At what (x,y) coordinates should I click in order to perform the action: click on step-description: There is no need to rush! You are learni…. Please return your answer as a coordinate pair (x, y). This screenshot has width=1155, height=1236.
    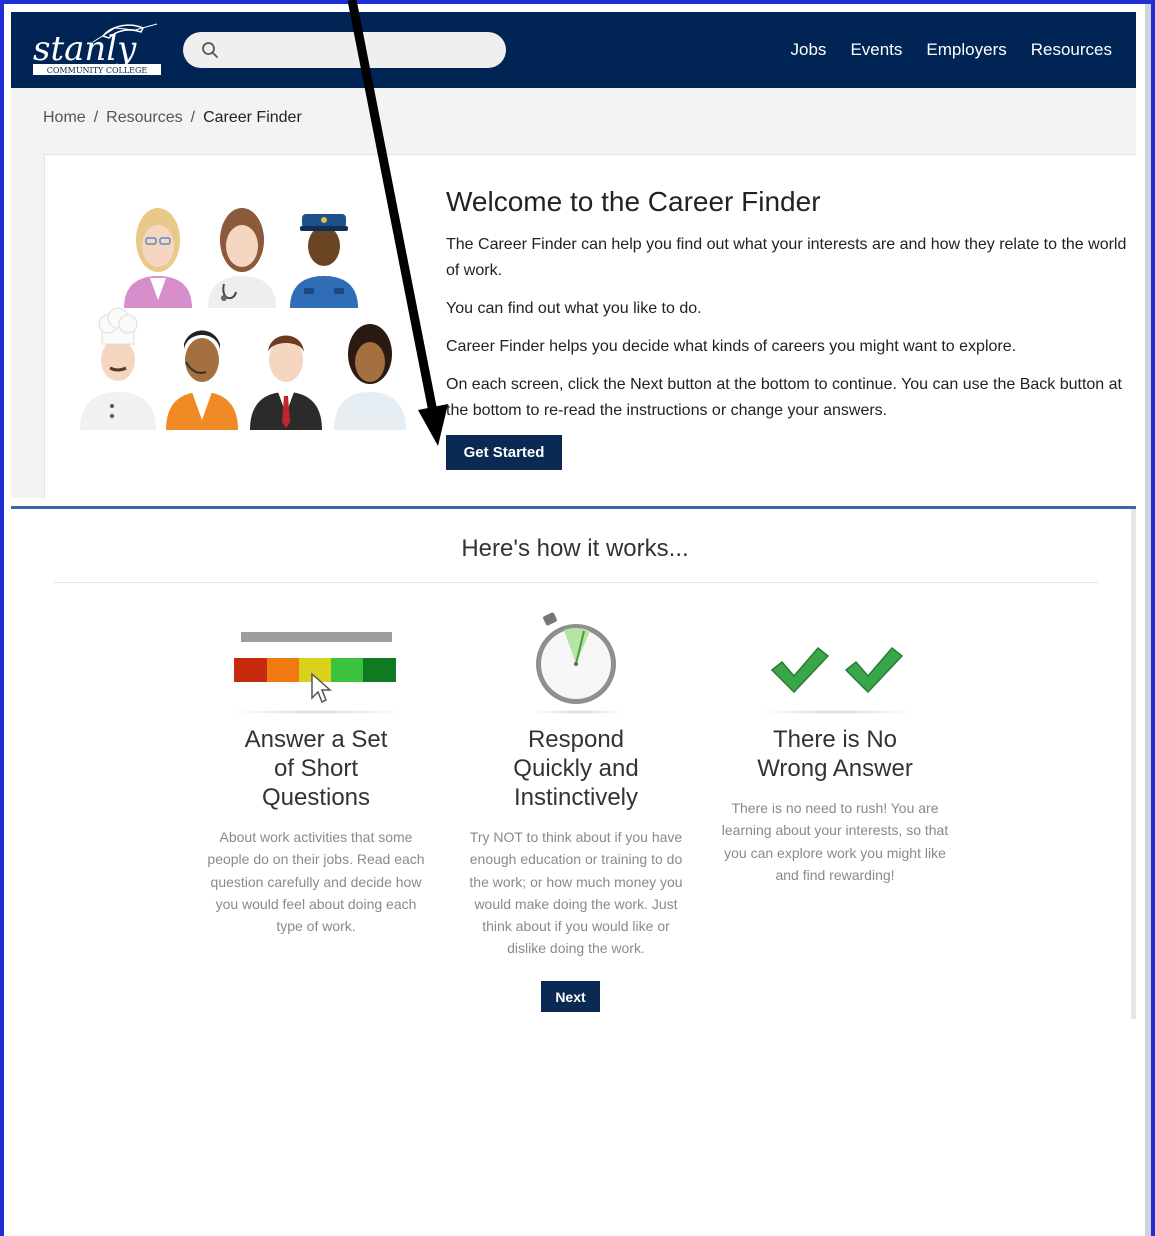
    Looking at the image, I should click on (835, 841).